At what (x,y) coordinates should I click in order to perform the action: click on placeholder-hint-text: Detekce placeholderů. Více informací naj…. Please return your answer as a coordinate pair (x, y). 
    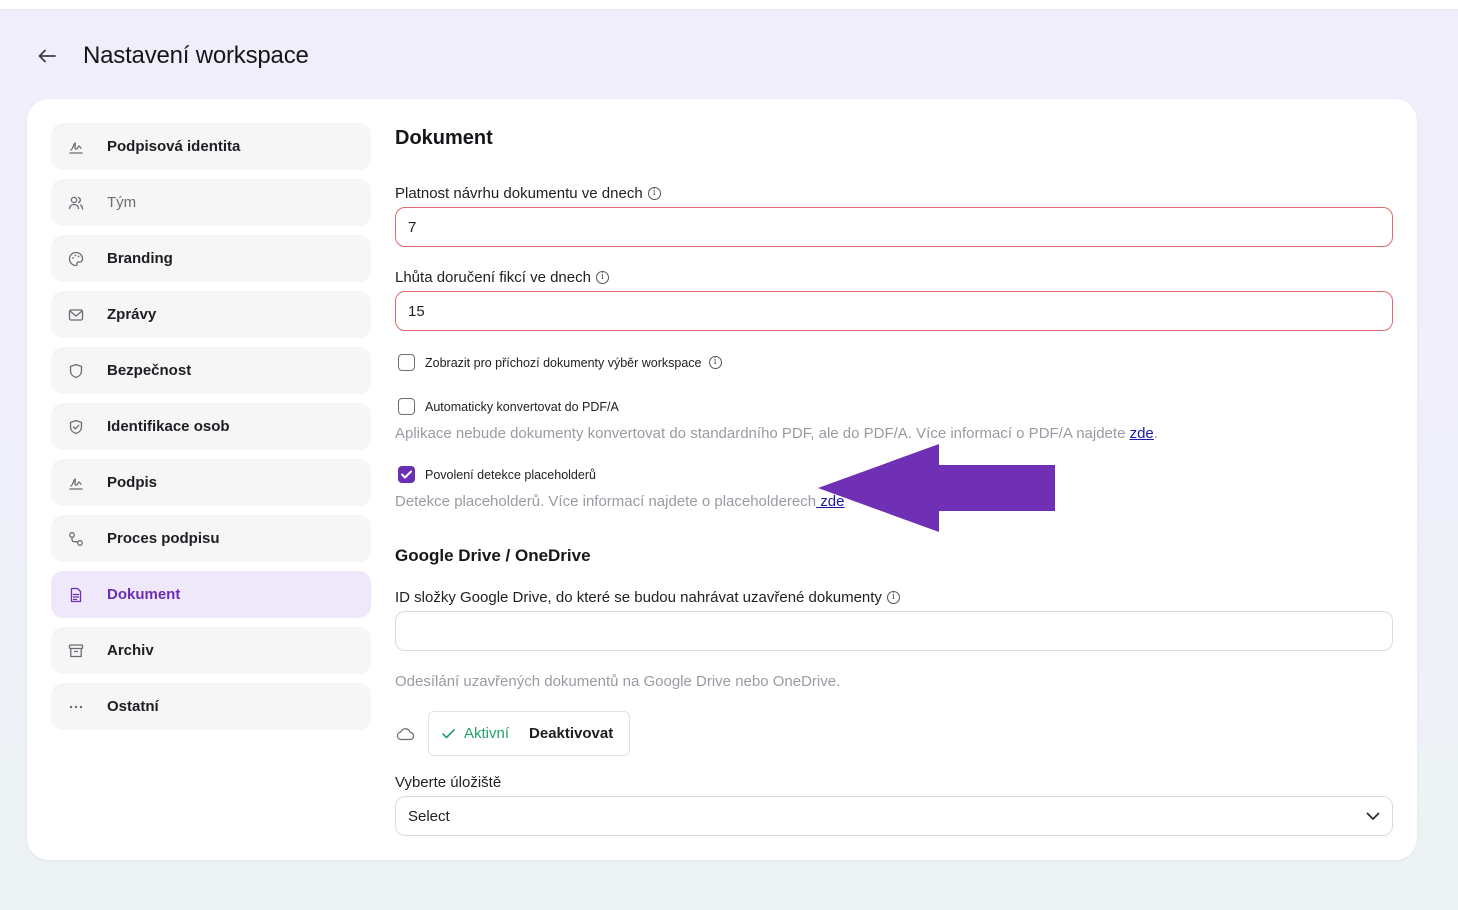
    Looking at the image, I should click on (606, 501).